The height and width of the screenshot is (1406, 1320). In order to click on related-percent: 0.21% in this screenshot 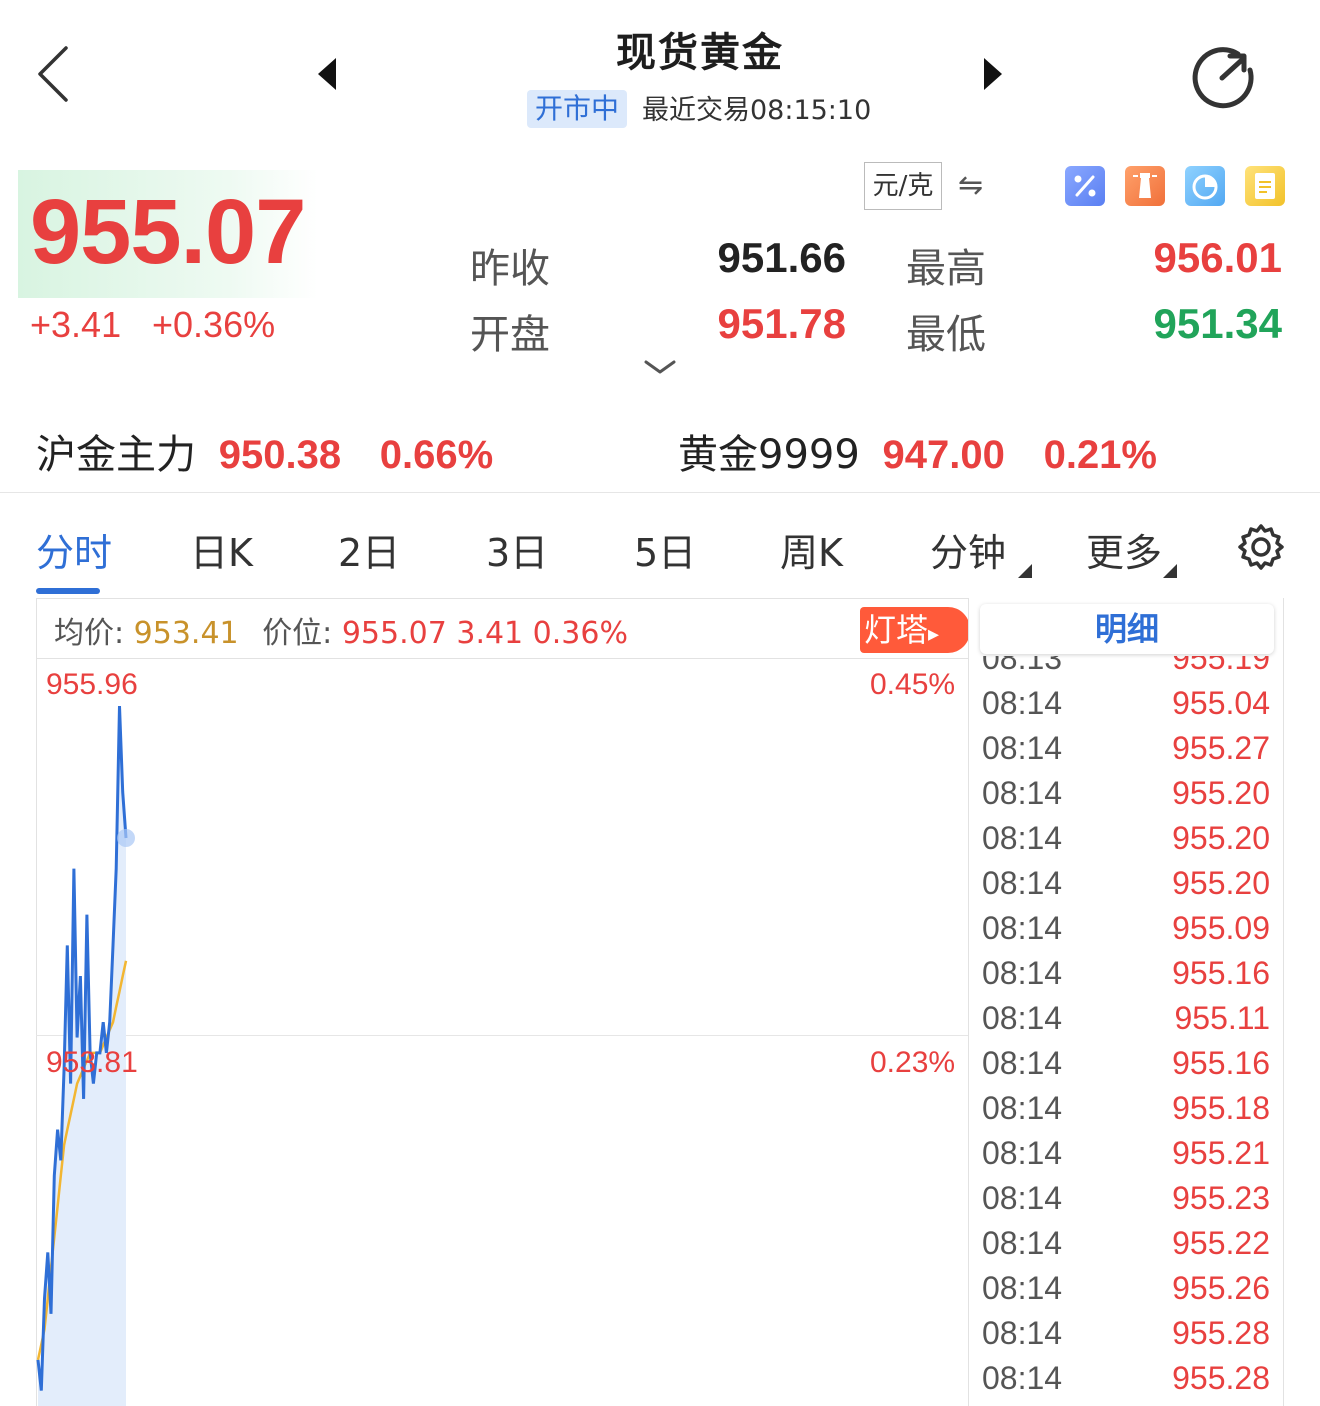, I will do `click(1100, 455)`.